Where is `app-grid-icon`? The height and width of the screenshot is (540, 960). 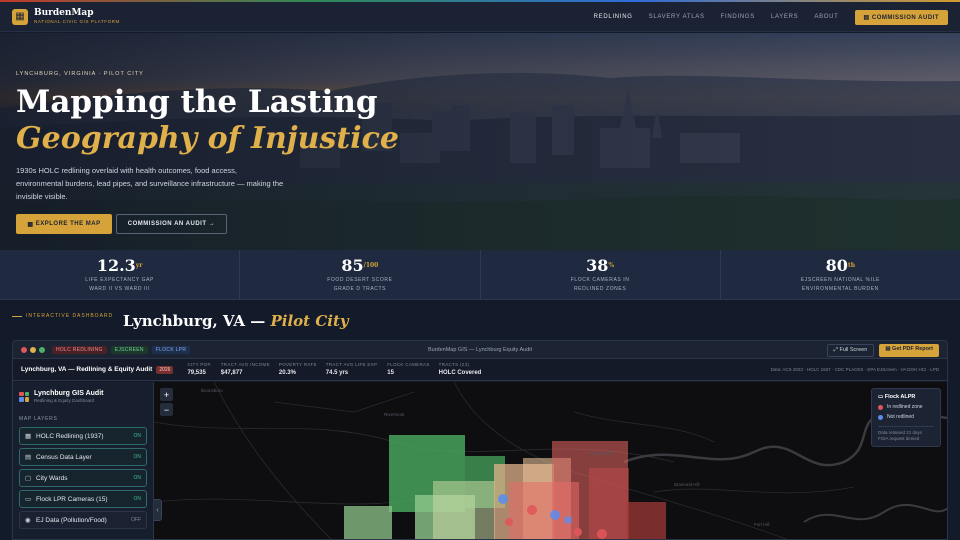
app-grid-icon is located at coordinates (24, 396).